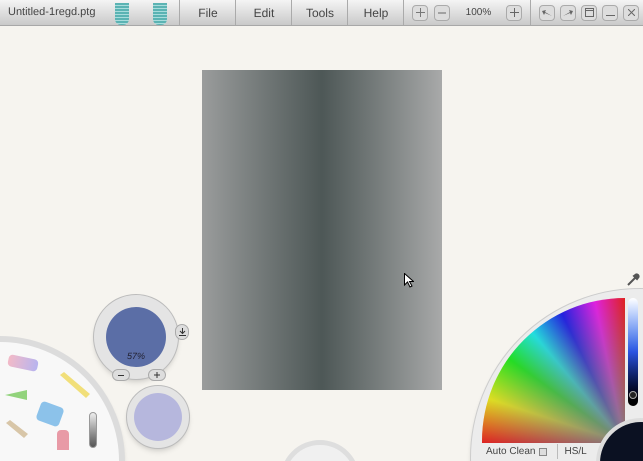  I want to click on file-name: Untitled-1regd.ptg, so click(51, 12).